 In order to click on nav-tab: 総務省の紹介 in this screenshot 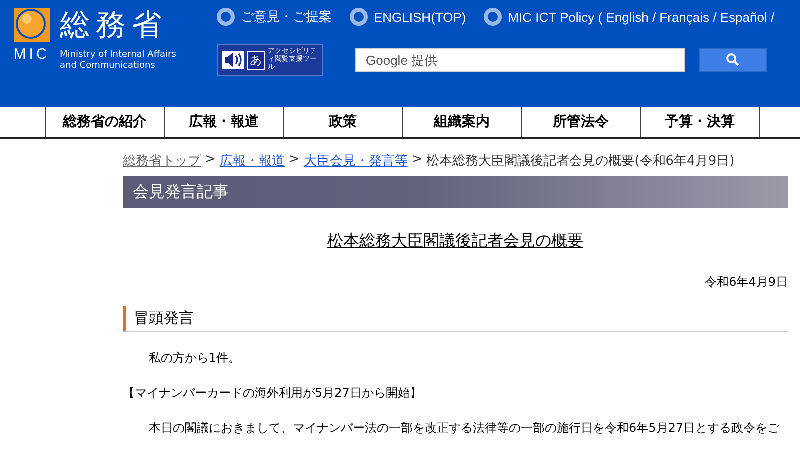, I will do `click(104, 122)`.